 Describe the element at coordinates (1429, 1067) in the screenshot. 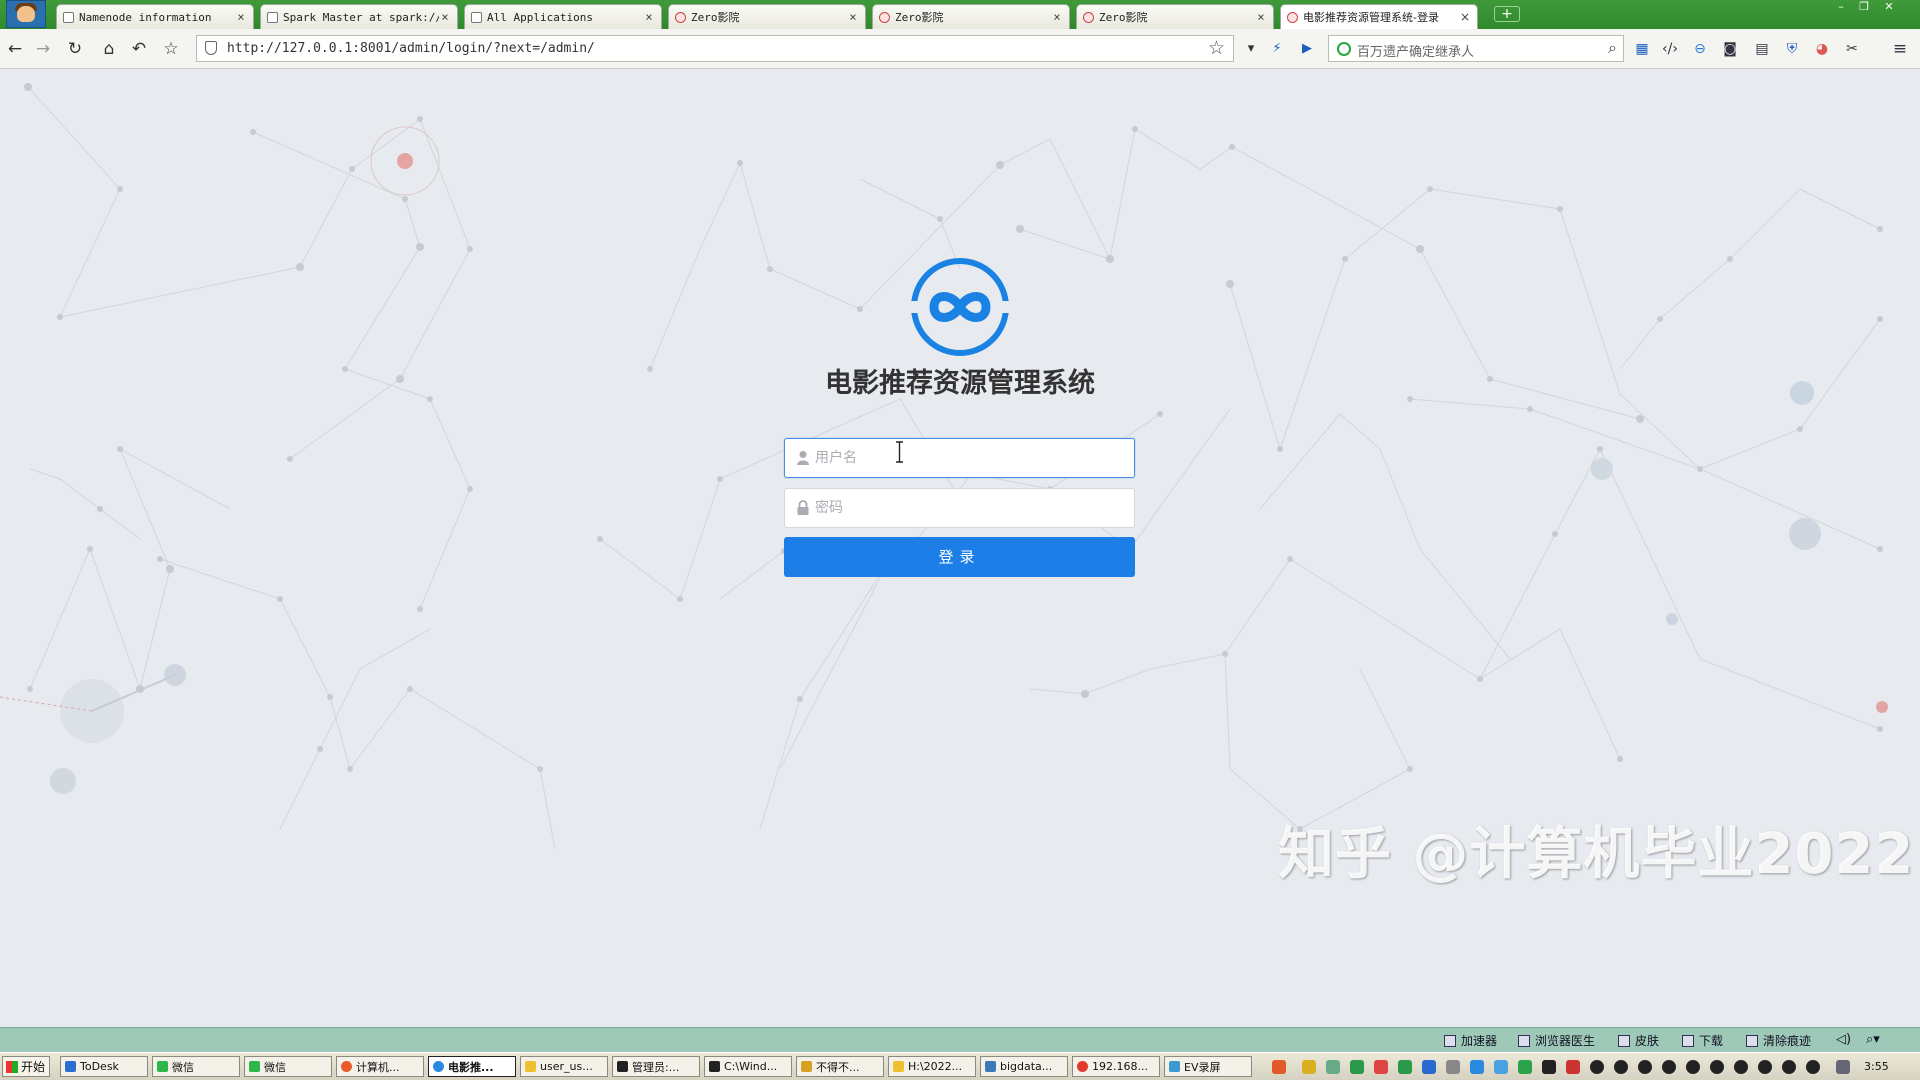

I see `shield-icon` at that location.